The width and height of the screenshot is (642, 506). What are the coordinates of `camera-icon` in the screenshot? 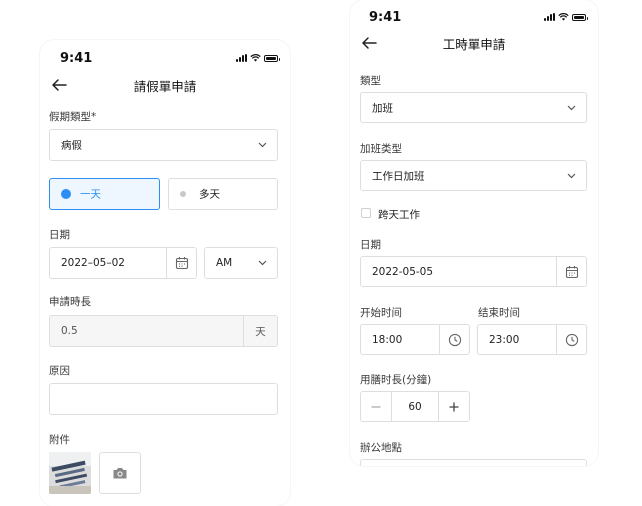 It's located at (120, 473).